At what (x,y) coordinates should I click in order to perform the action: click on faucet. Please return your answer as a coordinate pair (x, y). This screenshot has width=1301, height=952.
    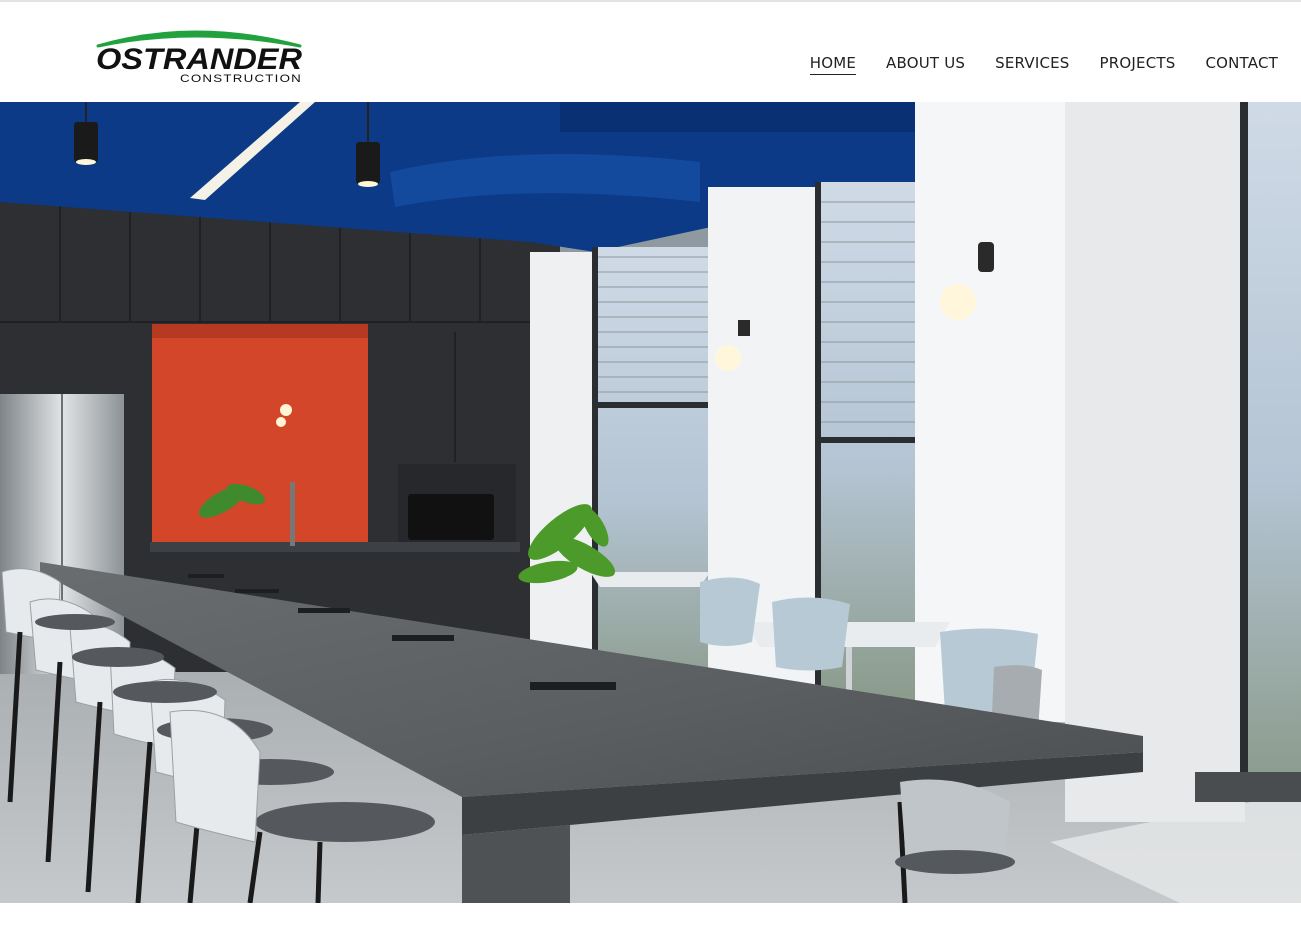
    Looking at the image, I should click on (292, 514).